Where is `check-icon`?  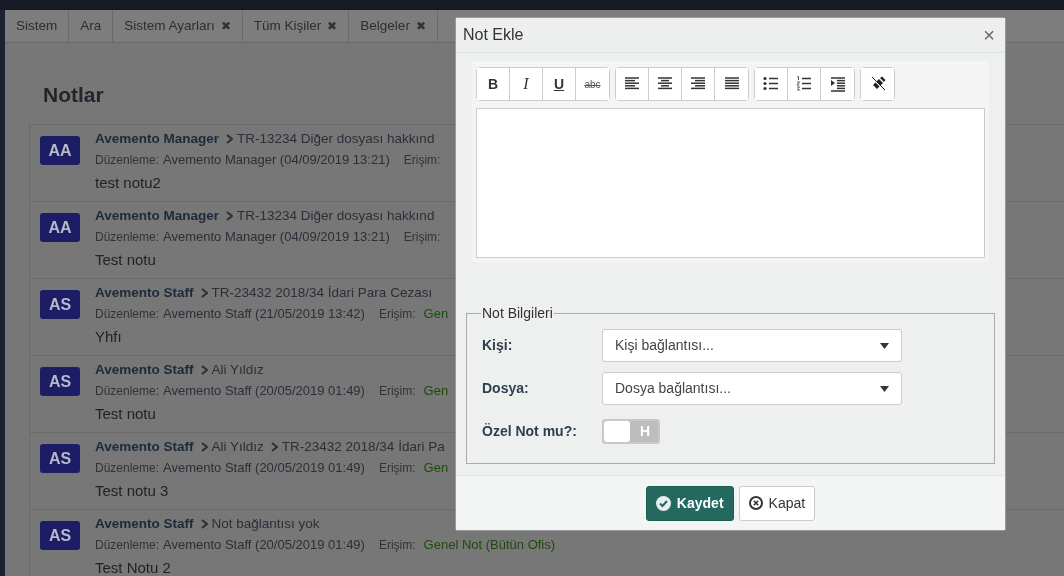 check-icon is located at coordinates (663, 503).